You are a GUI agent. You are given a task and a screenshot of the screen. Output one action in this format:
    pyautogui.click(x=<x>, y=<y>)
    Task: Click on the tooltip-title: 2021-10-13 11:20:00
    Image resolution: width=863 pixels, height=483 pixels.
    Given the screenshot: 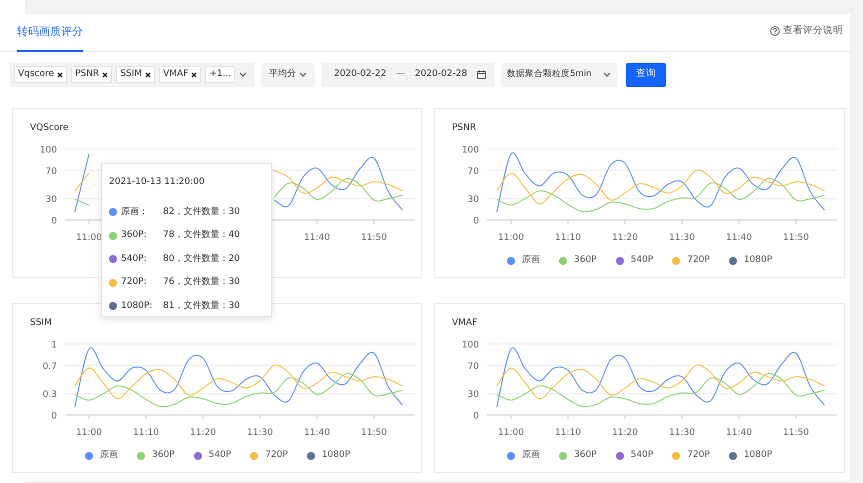 What is the action you would take?
    pyautogui.click(x=157, y=182)
    